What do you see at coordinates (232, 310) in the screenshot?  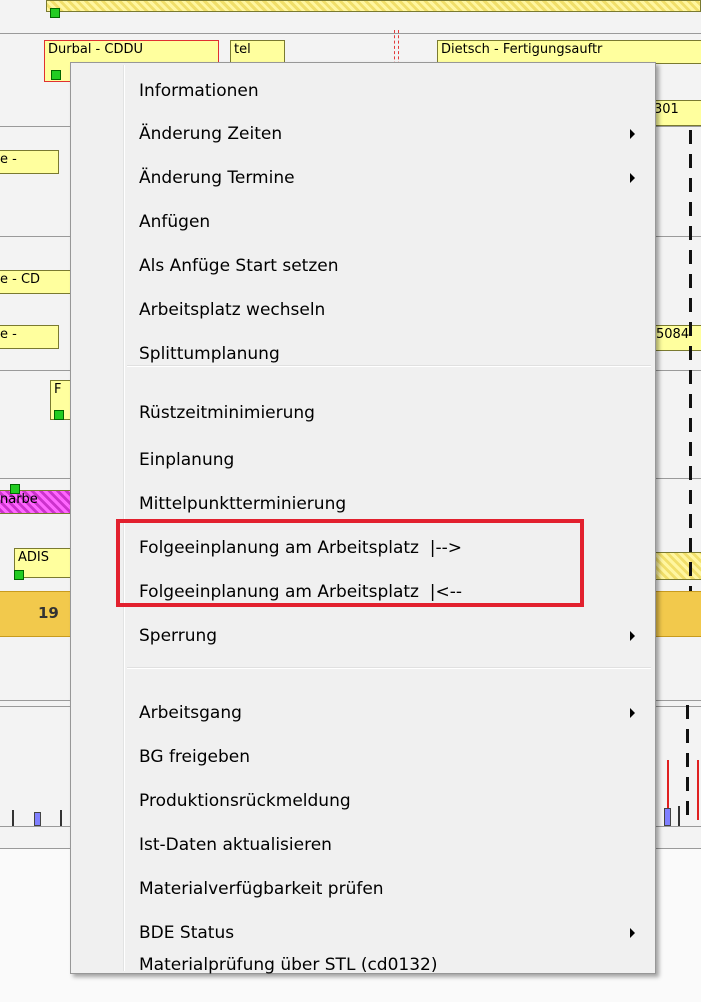 I see `menu-item-label: Arbeitsplatz wechseln` at bounding box center [232, 310].